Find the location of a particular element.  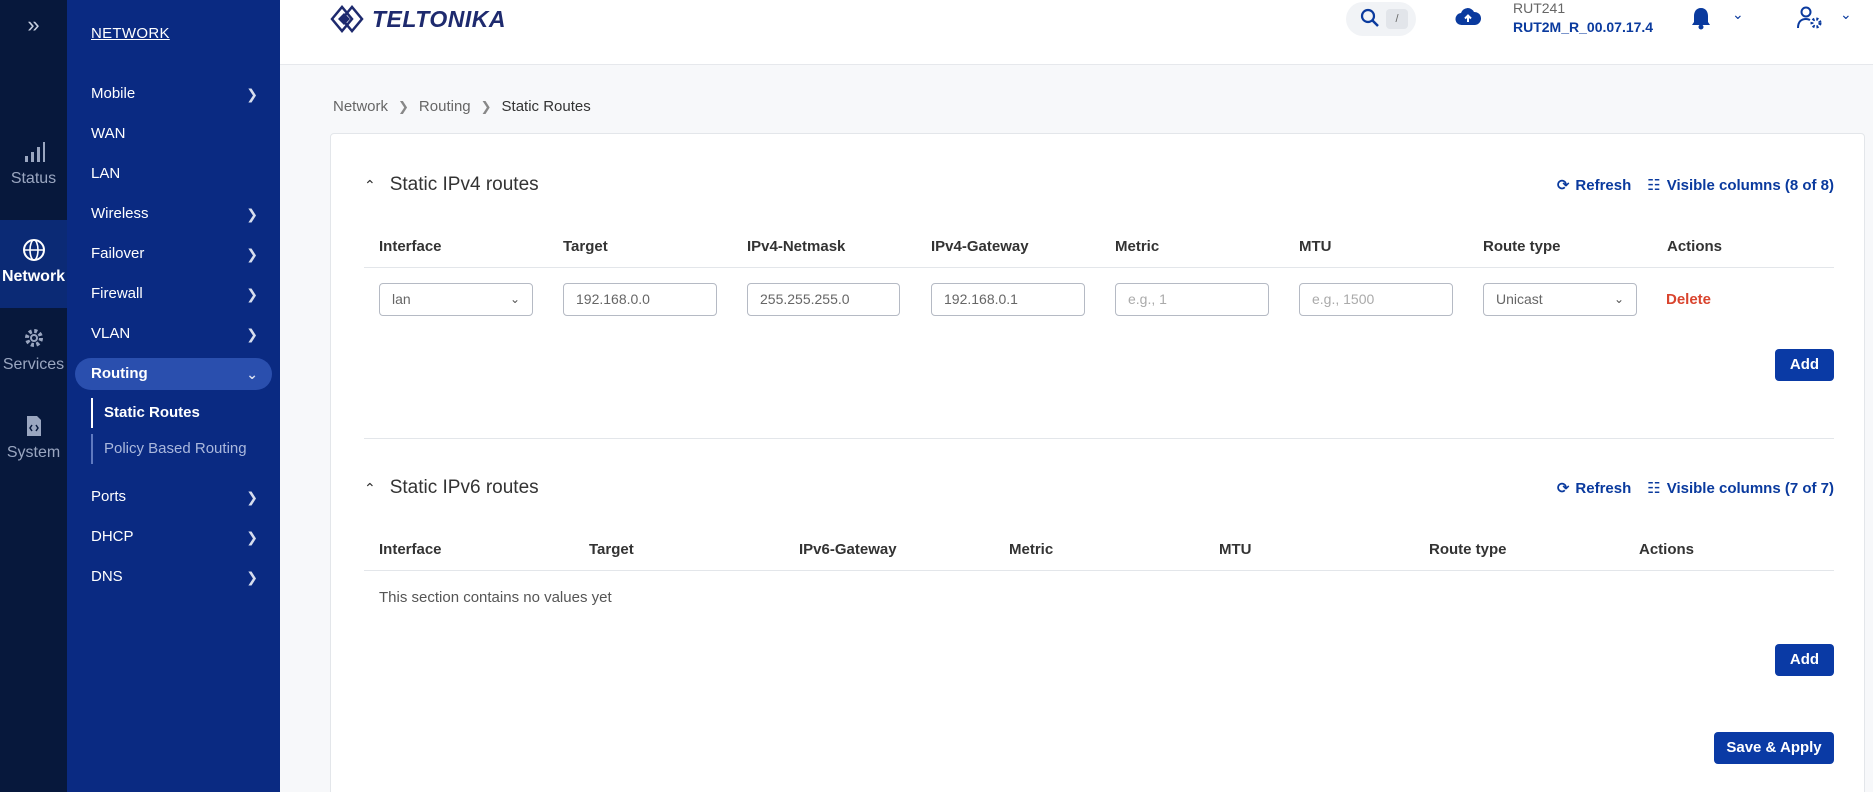

rail-item-status: Status is located at coordinates (33, 184).